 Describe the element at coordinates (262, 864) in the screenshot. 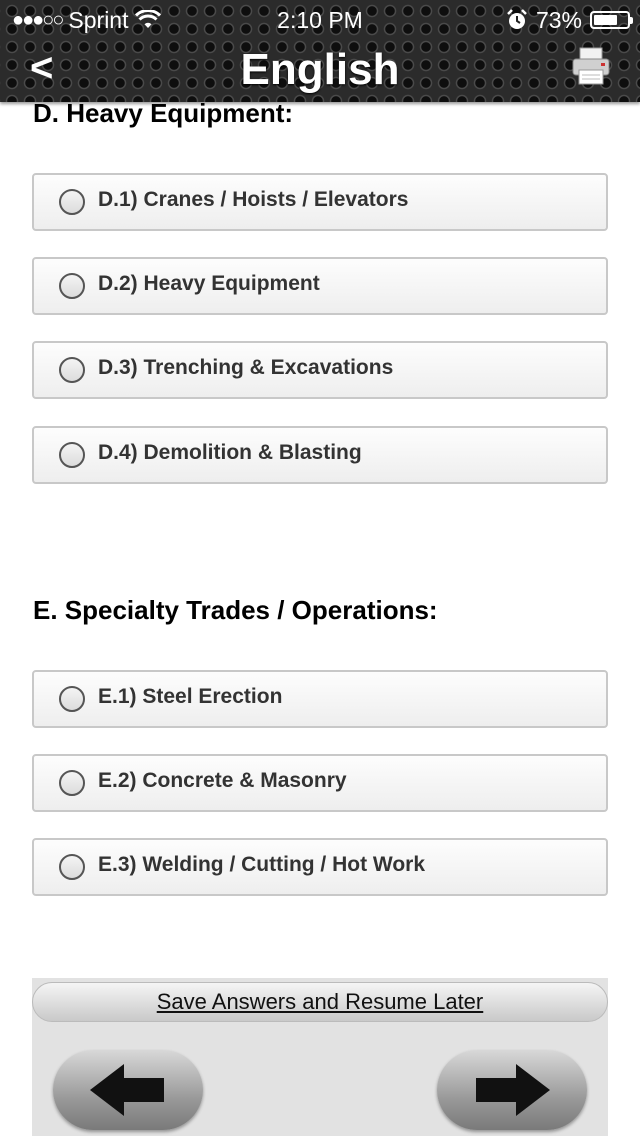

I see `option-label: E.3) Welding / Cutting / Hot Work` at that location.